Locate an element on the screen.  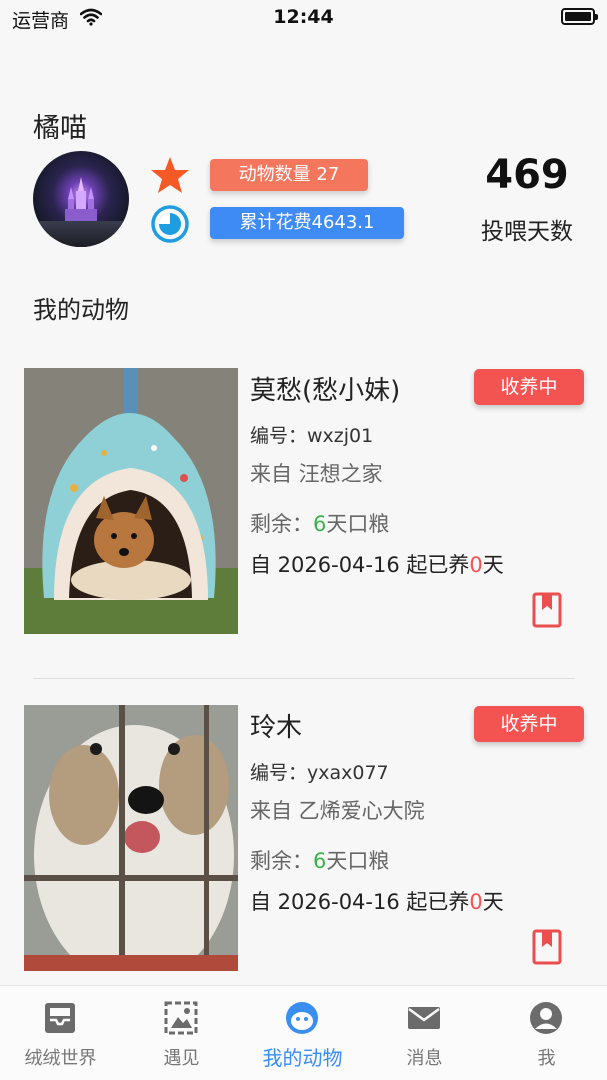
tab-furry-world: 绒绒世界 is located at coordinates (60, 1033).